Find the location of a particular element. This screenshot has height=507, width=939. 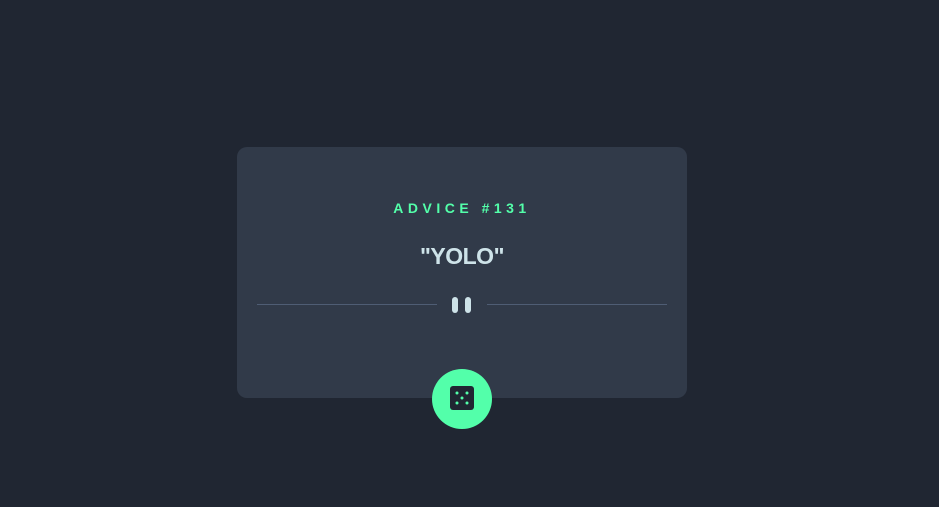

dice-icon is located at coordinates (462, 398).